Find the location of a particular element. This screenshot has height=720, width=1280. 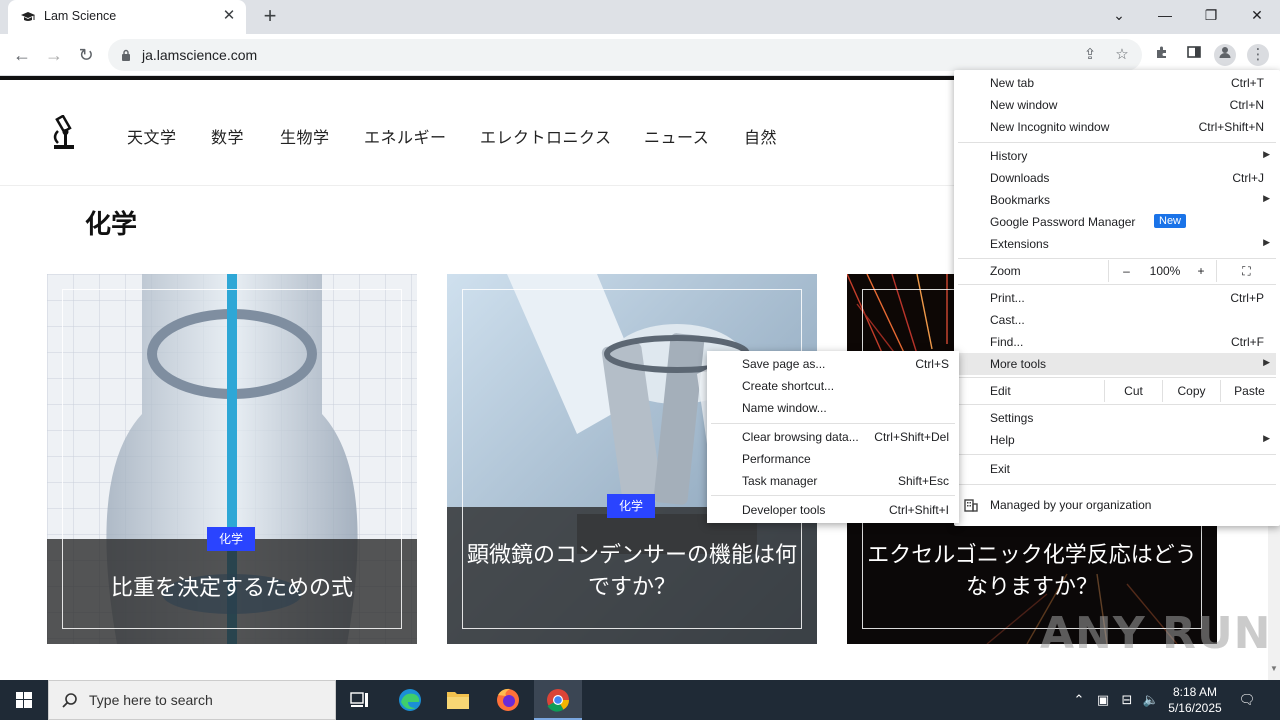

taskbar-search: Type here to search is located at coordinates (192, 700).